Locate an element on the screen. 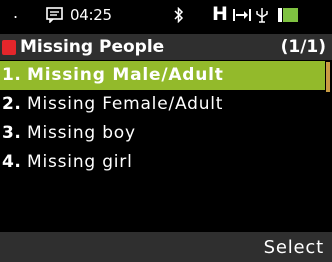  page-counter: (1/1) is located at coordinates (303, 47).